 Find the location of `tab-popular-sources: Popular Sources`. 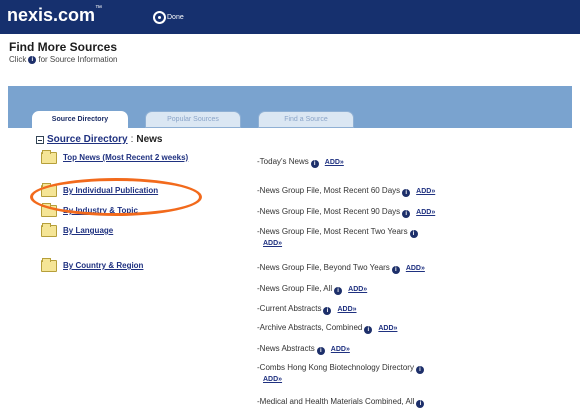

tab-popular-sources: Popular Sources is located at coordinates (193, 119).